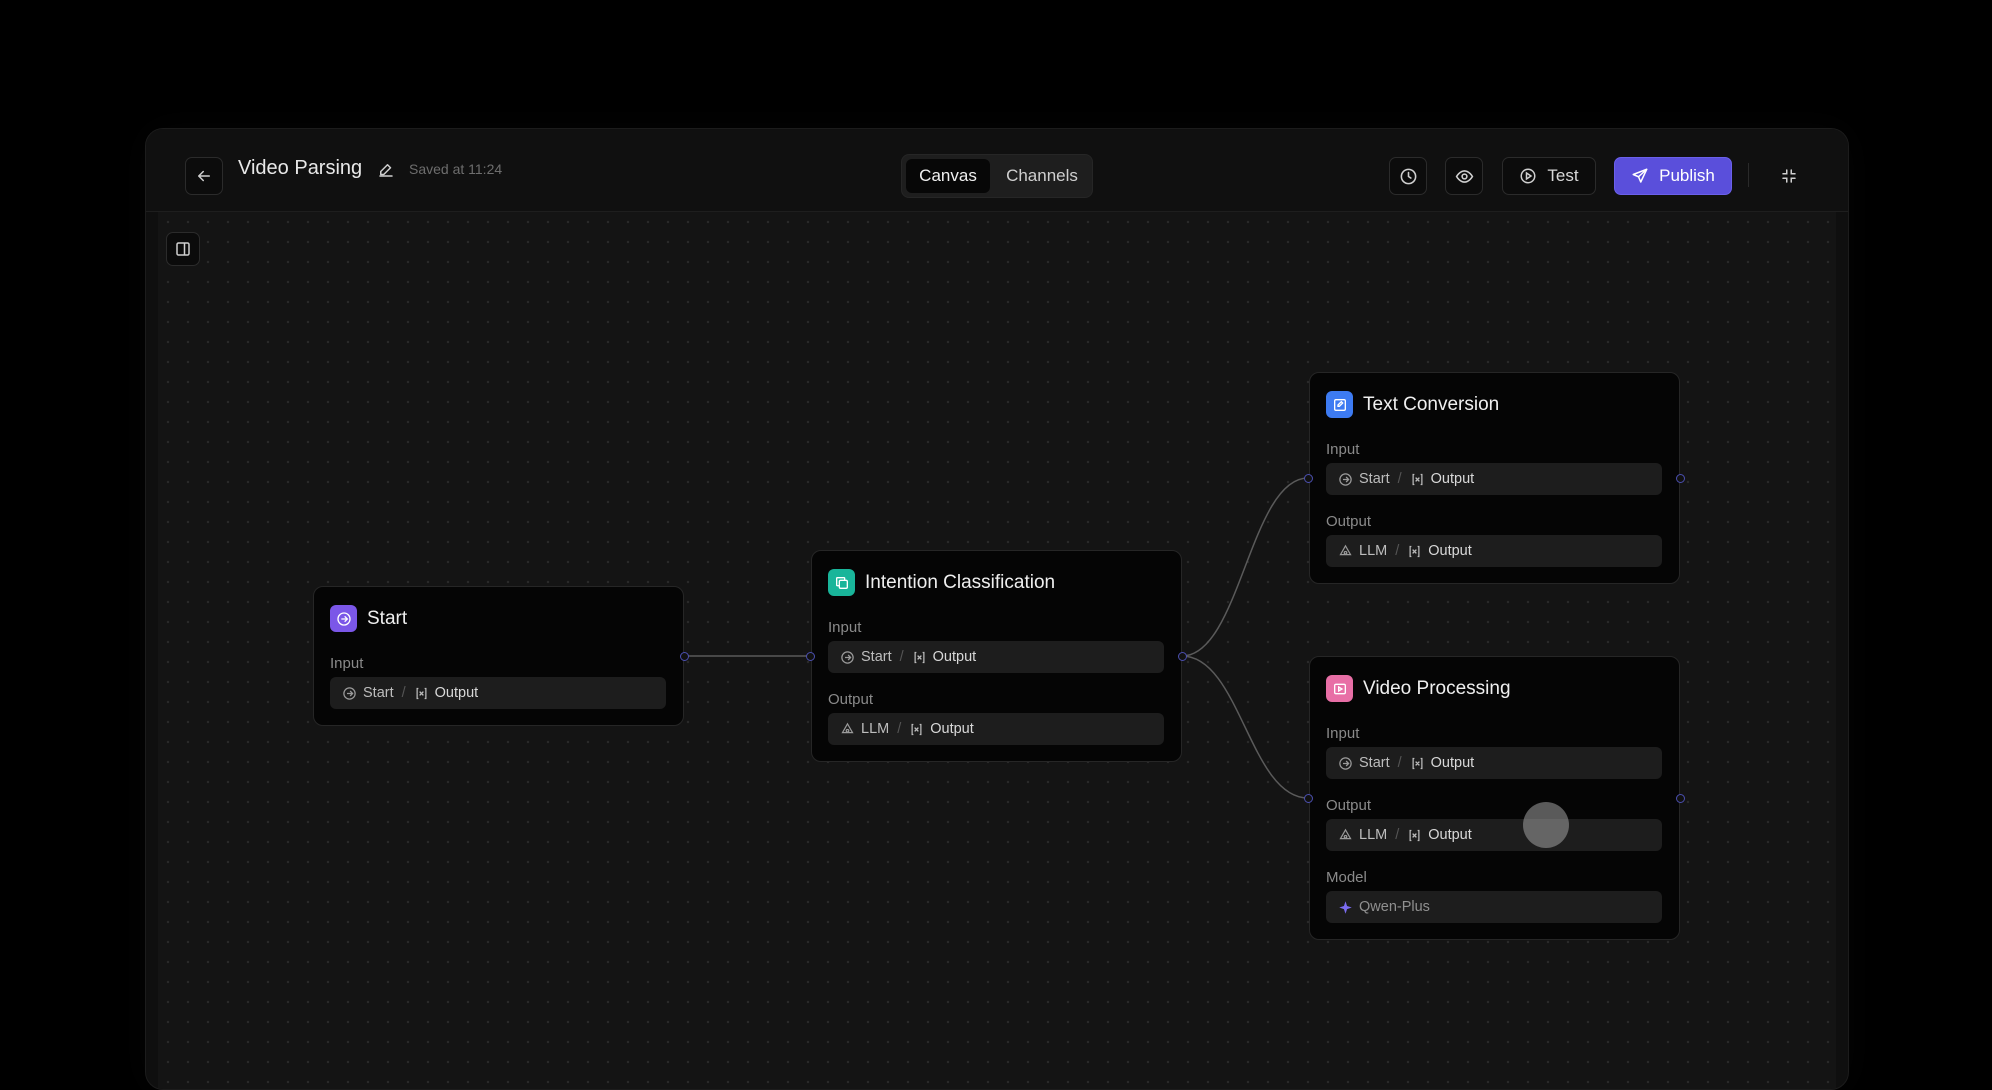 The image size is (1992, 1090). Describe the element at coordinates (1308, 478) in the screenshot. I see `port-text-in` at that location.